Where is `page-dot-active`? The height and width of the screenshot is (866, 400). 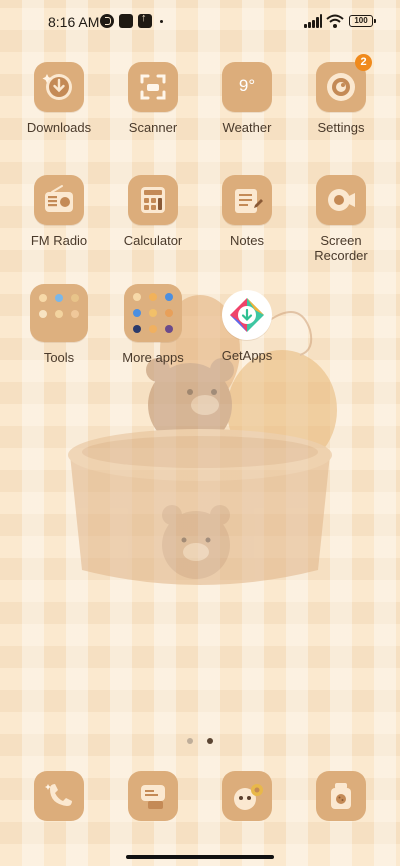
page-dot-active is located at coordinates (210, 741).